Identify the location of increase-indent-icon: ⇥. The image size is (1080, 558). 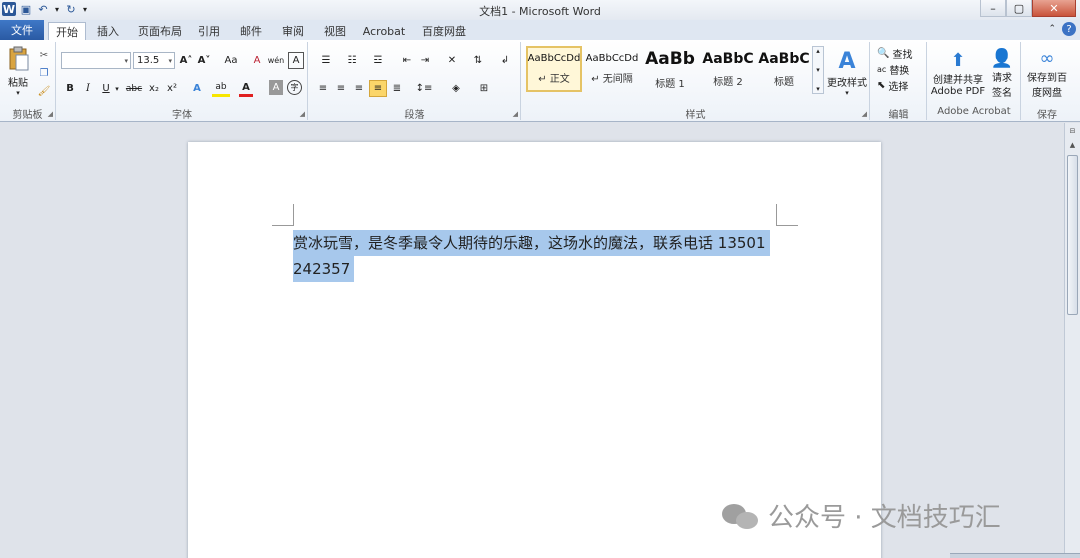
(425, 60).